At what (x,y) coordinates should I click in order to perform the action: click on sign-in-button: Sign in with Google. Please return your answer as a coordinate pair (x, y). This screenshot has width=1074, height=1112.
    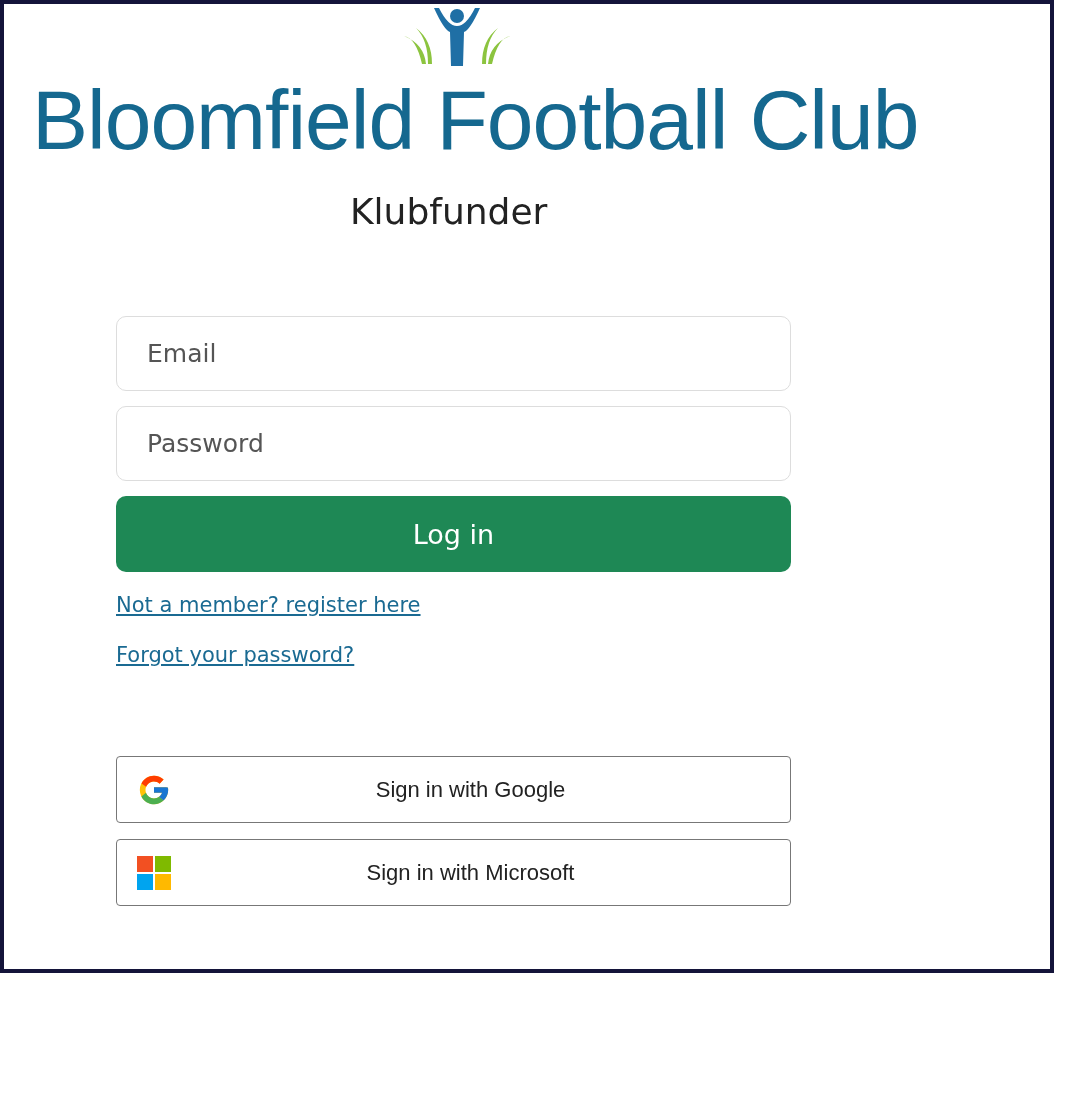
    Looking at the image, I should click on (453, 789).